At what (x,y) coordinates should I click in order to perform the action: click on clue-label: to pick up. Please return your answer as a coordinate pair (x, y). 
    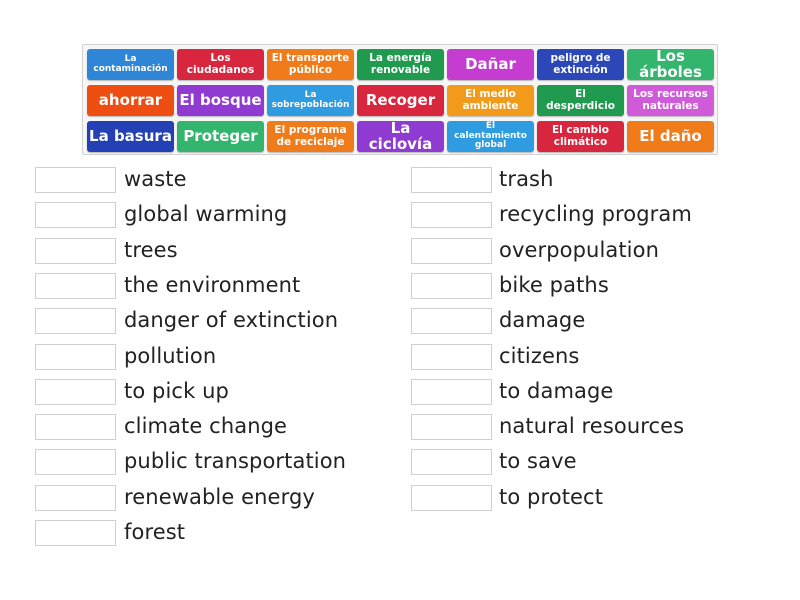
    Looking at the image, I should click on (176, 391).